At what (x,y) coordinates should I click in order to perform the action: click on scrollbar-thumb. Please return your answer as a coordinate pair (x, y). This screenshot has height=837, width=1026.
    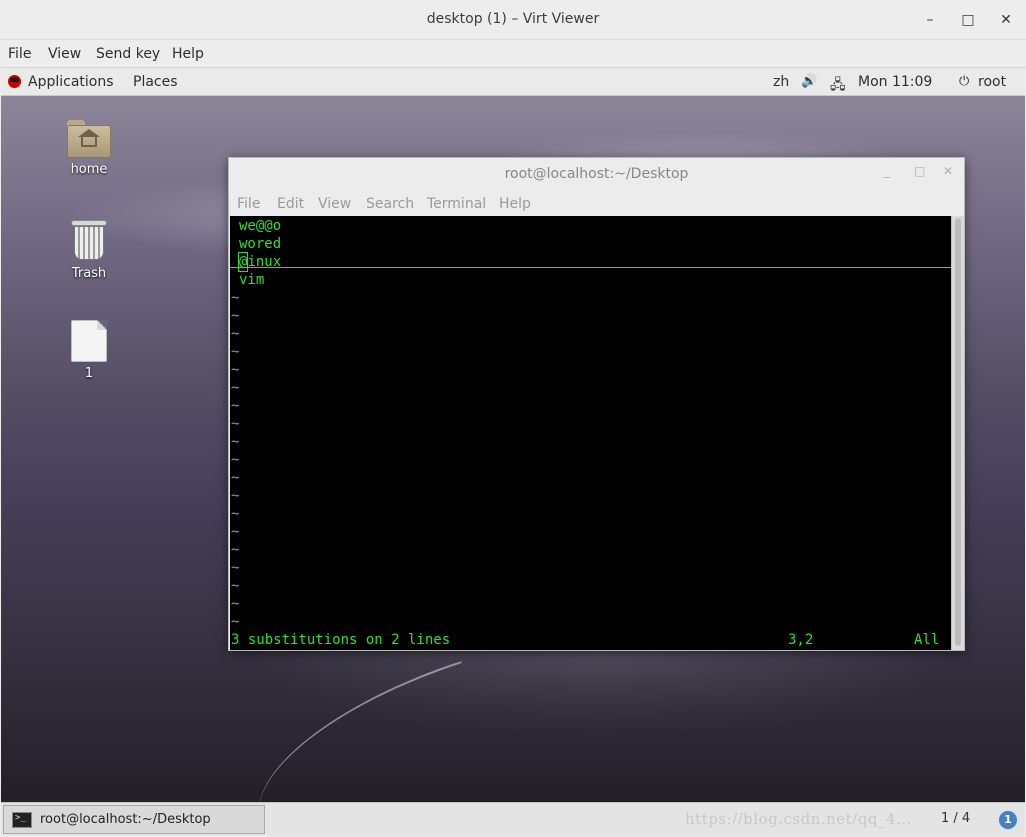
    Looking at the image, I should click on (958, 432).